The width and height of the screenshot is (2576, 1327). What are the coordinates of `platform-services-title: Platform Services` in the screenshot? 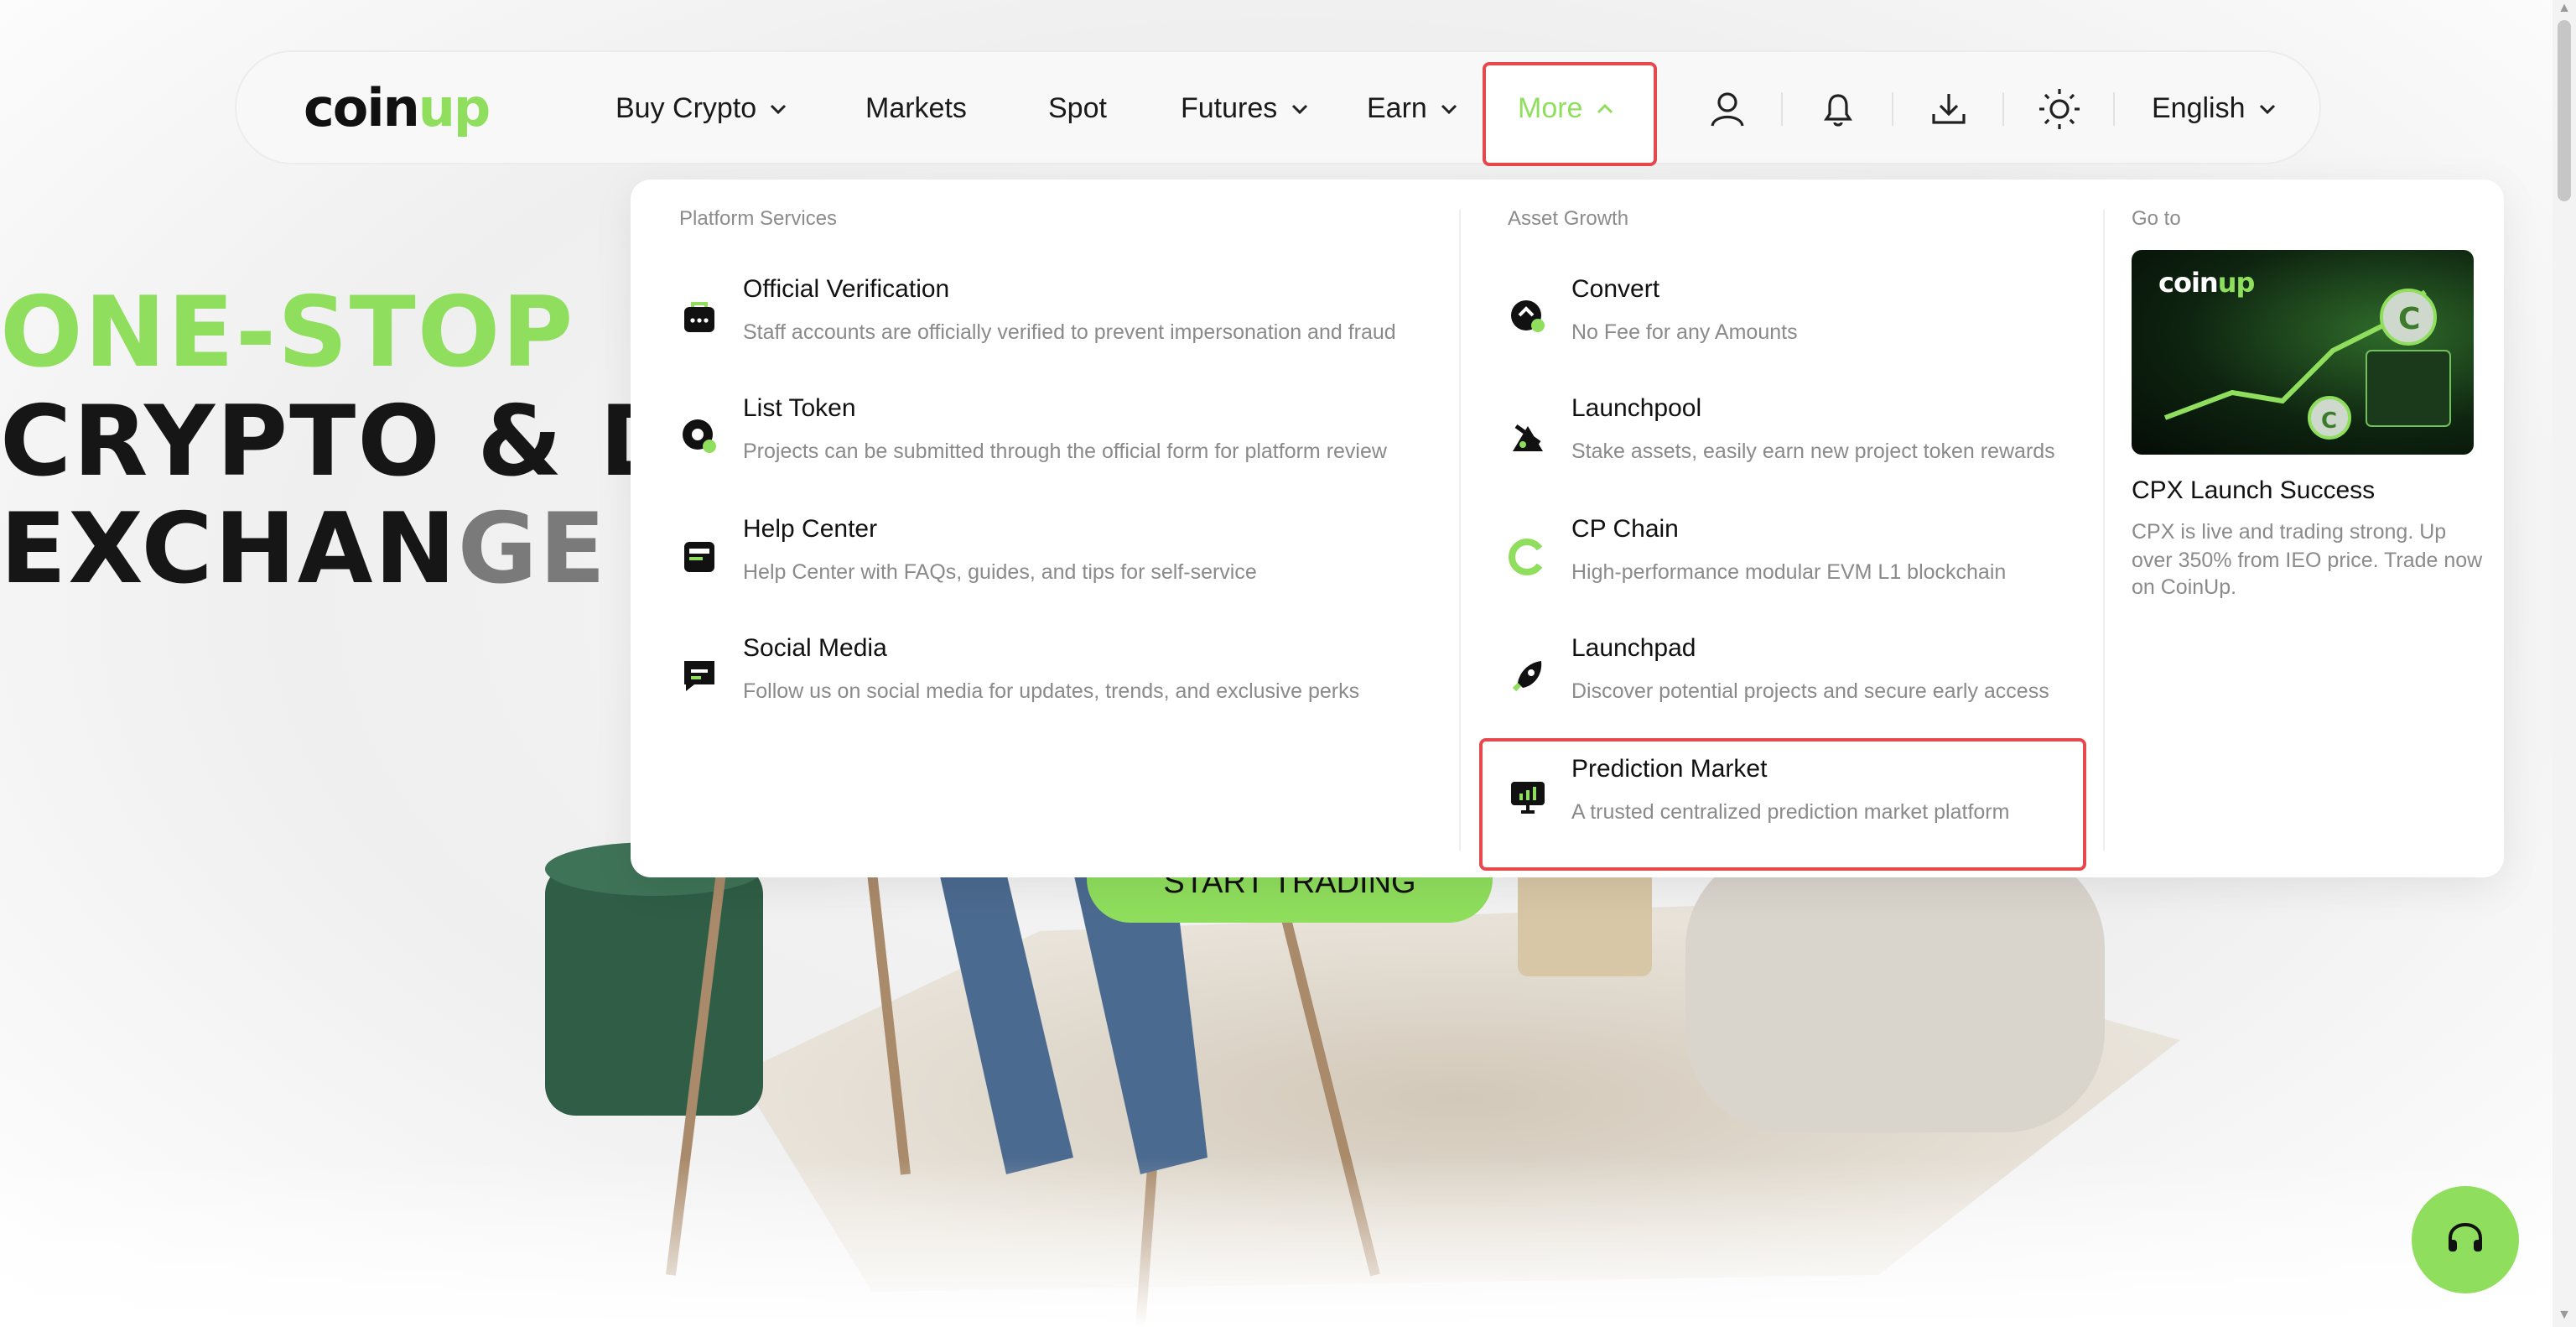 It's located at (758, 218).